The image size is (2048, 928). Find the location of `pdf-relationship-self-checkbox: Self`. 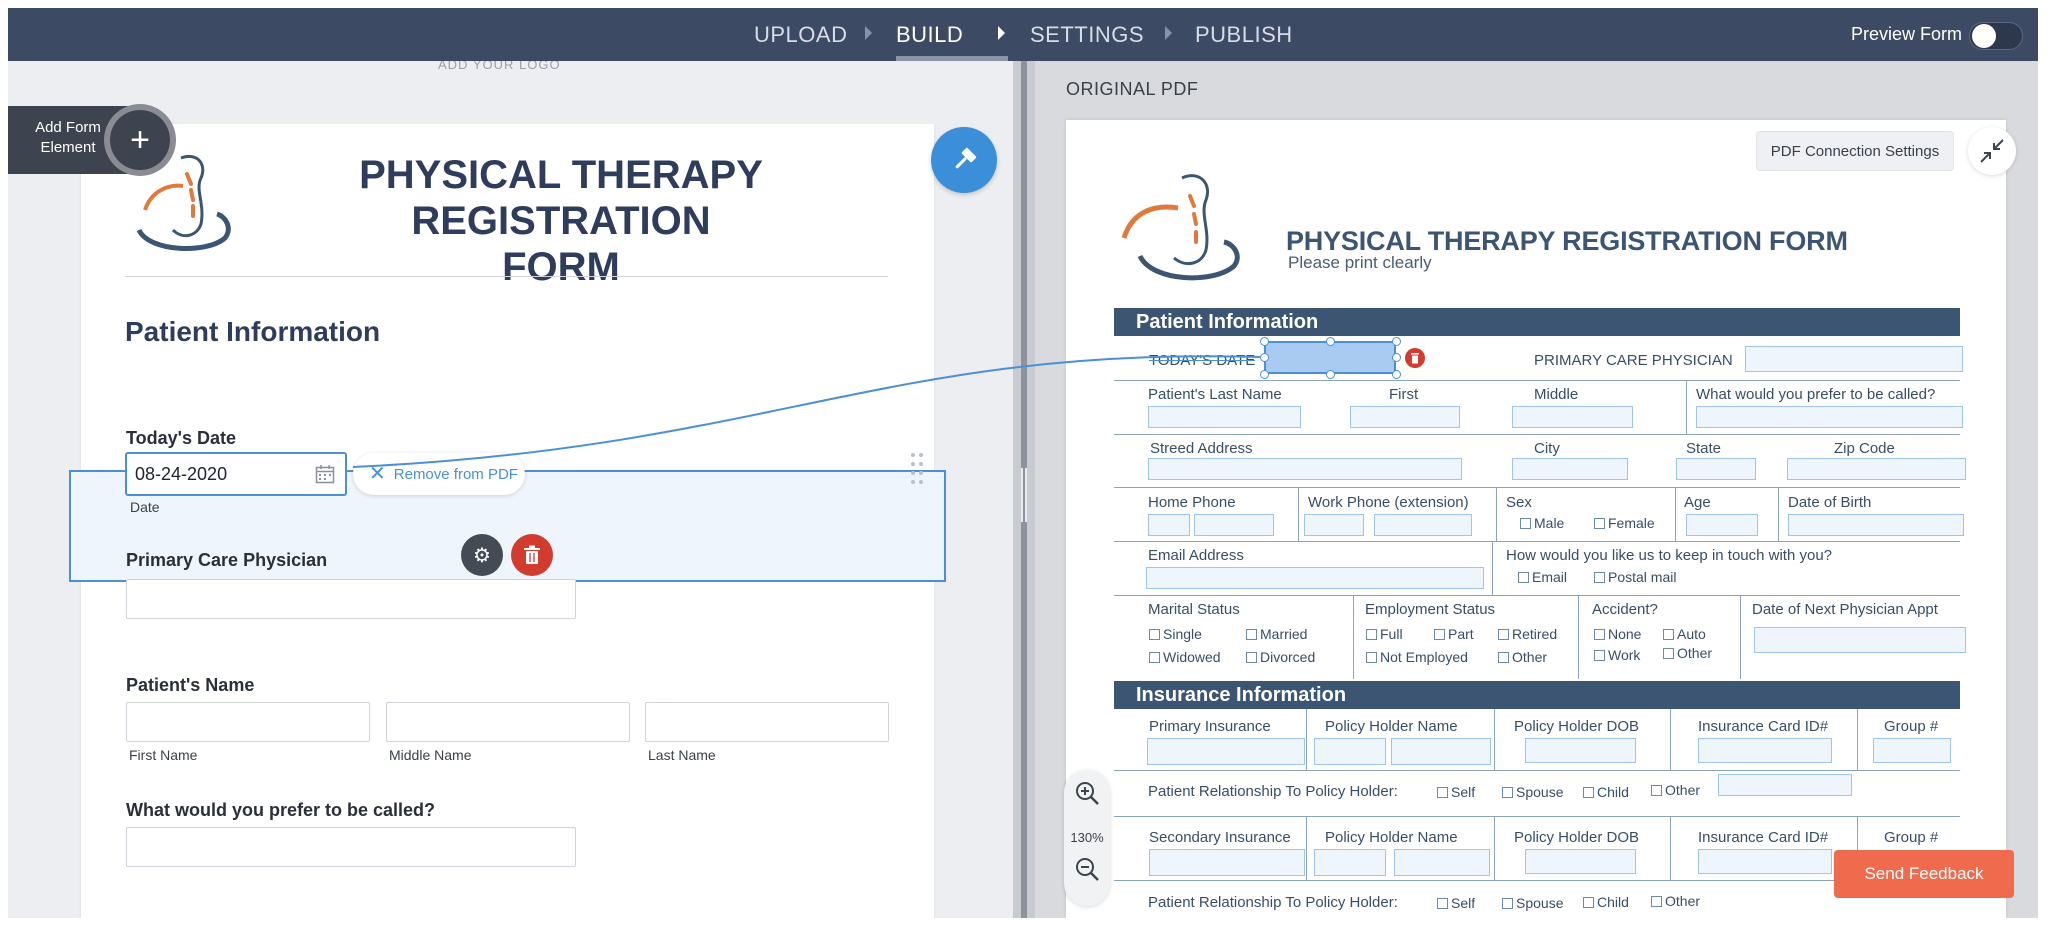

pdf-relationship-self-checkbox: Self is located at coordinates (1456, 792).